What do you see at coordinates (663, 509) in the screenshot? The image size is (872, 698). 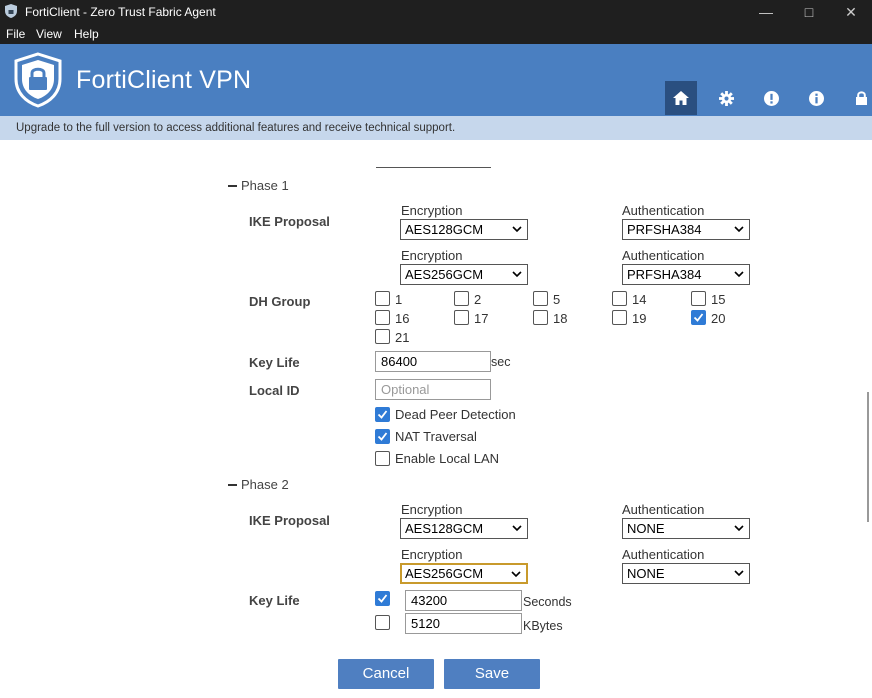 I see `phase2-authentication-label-1: Authentication` at bounding box center [663, 509].